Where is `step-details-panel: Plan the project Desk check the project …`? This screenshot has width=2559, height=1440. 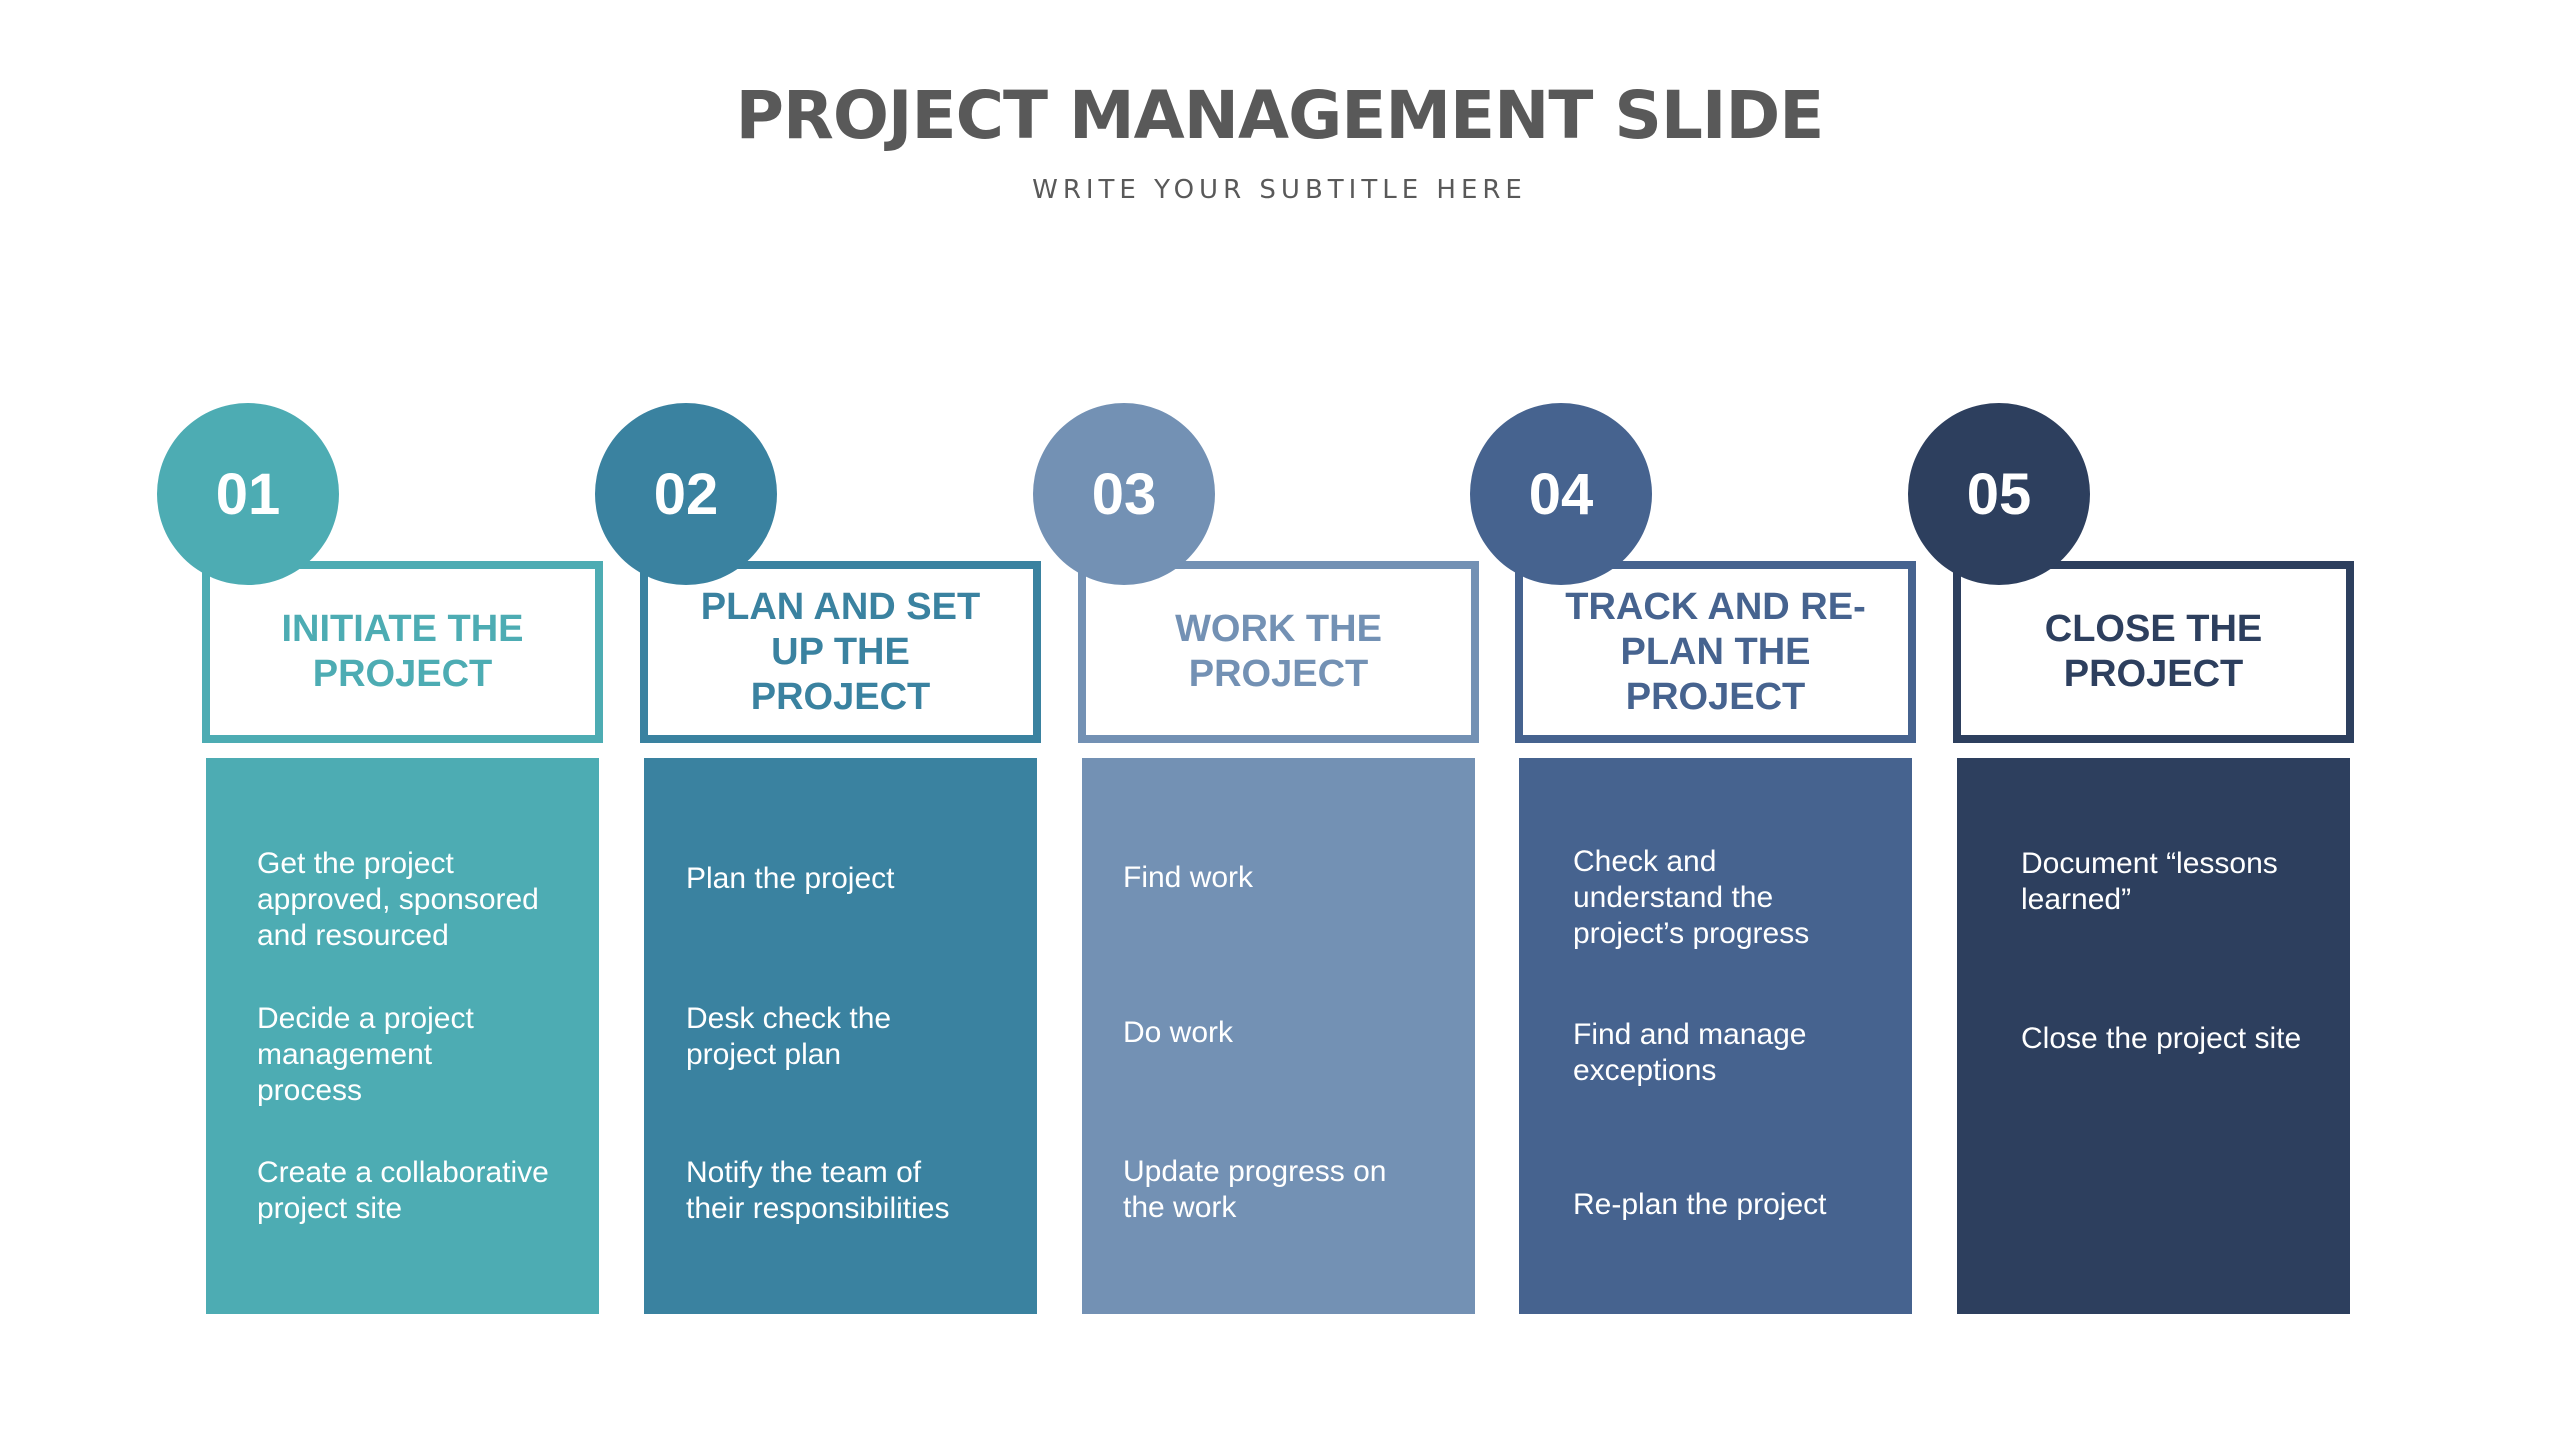 step-details-panel: Plan the project Desk check the project … is located at coordinates (840, 1036).